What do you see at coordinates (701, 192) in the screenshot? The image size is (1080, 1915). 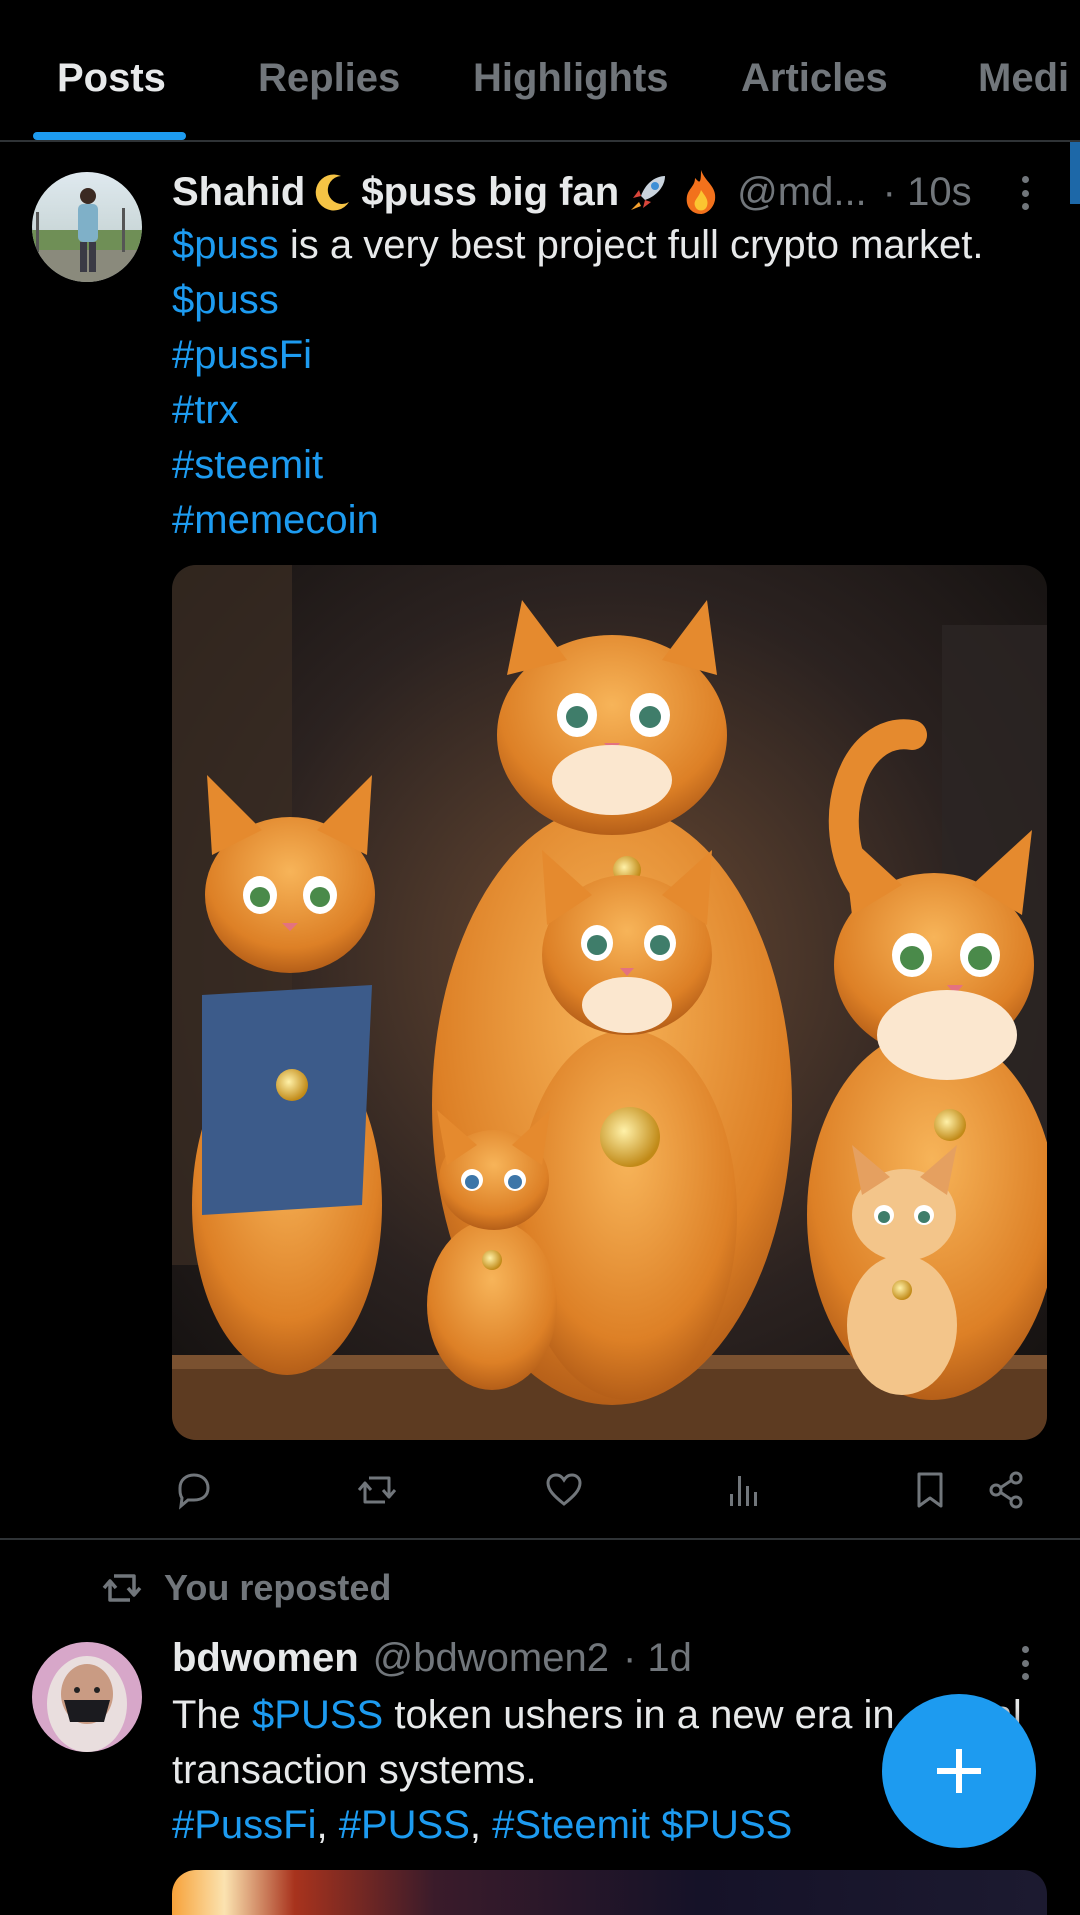 I see `fire-icon` at bounding box center [701, 192].